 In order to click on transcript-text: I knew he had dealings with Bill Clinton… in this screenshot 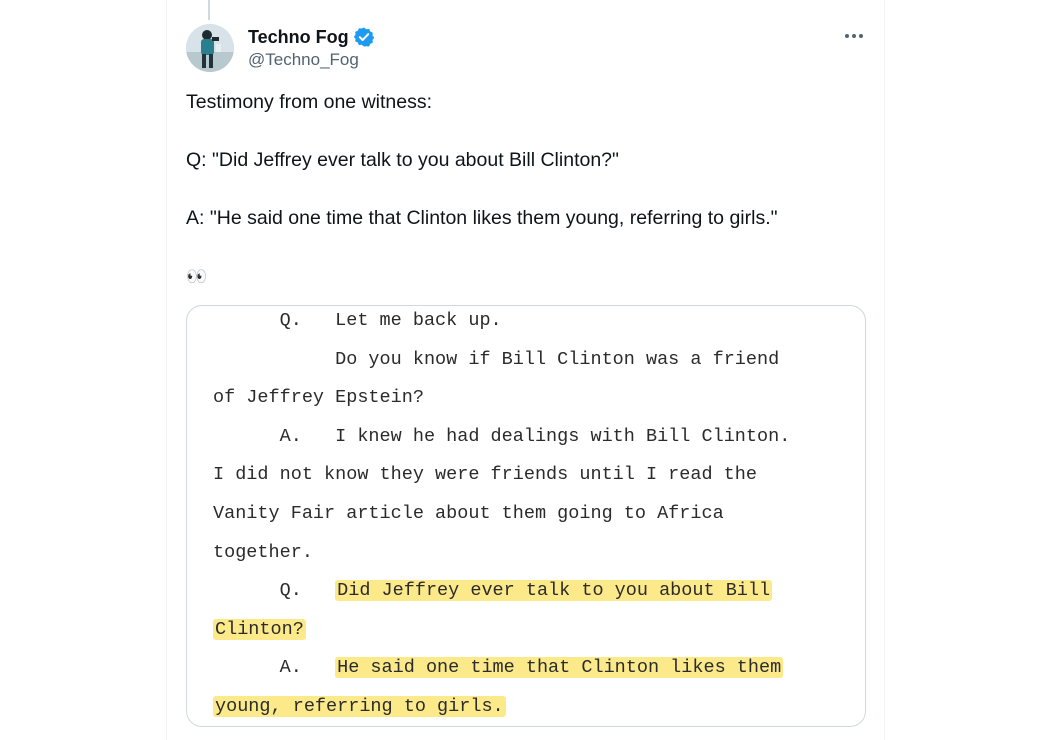, I will do `click(563, 436)`.